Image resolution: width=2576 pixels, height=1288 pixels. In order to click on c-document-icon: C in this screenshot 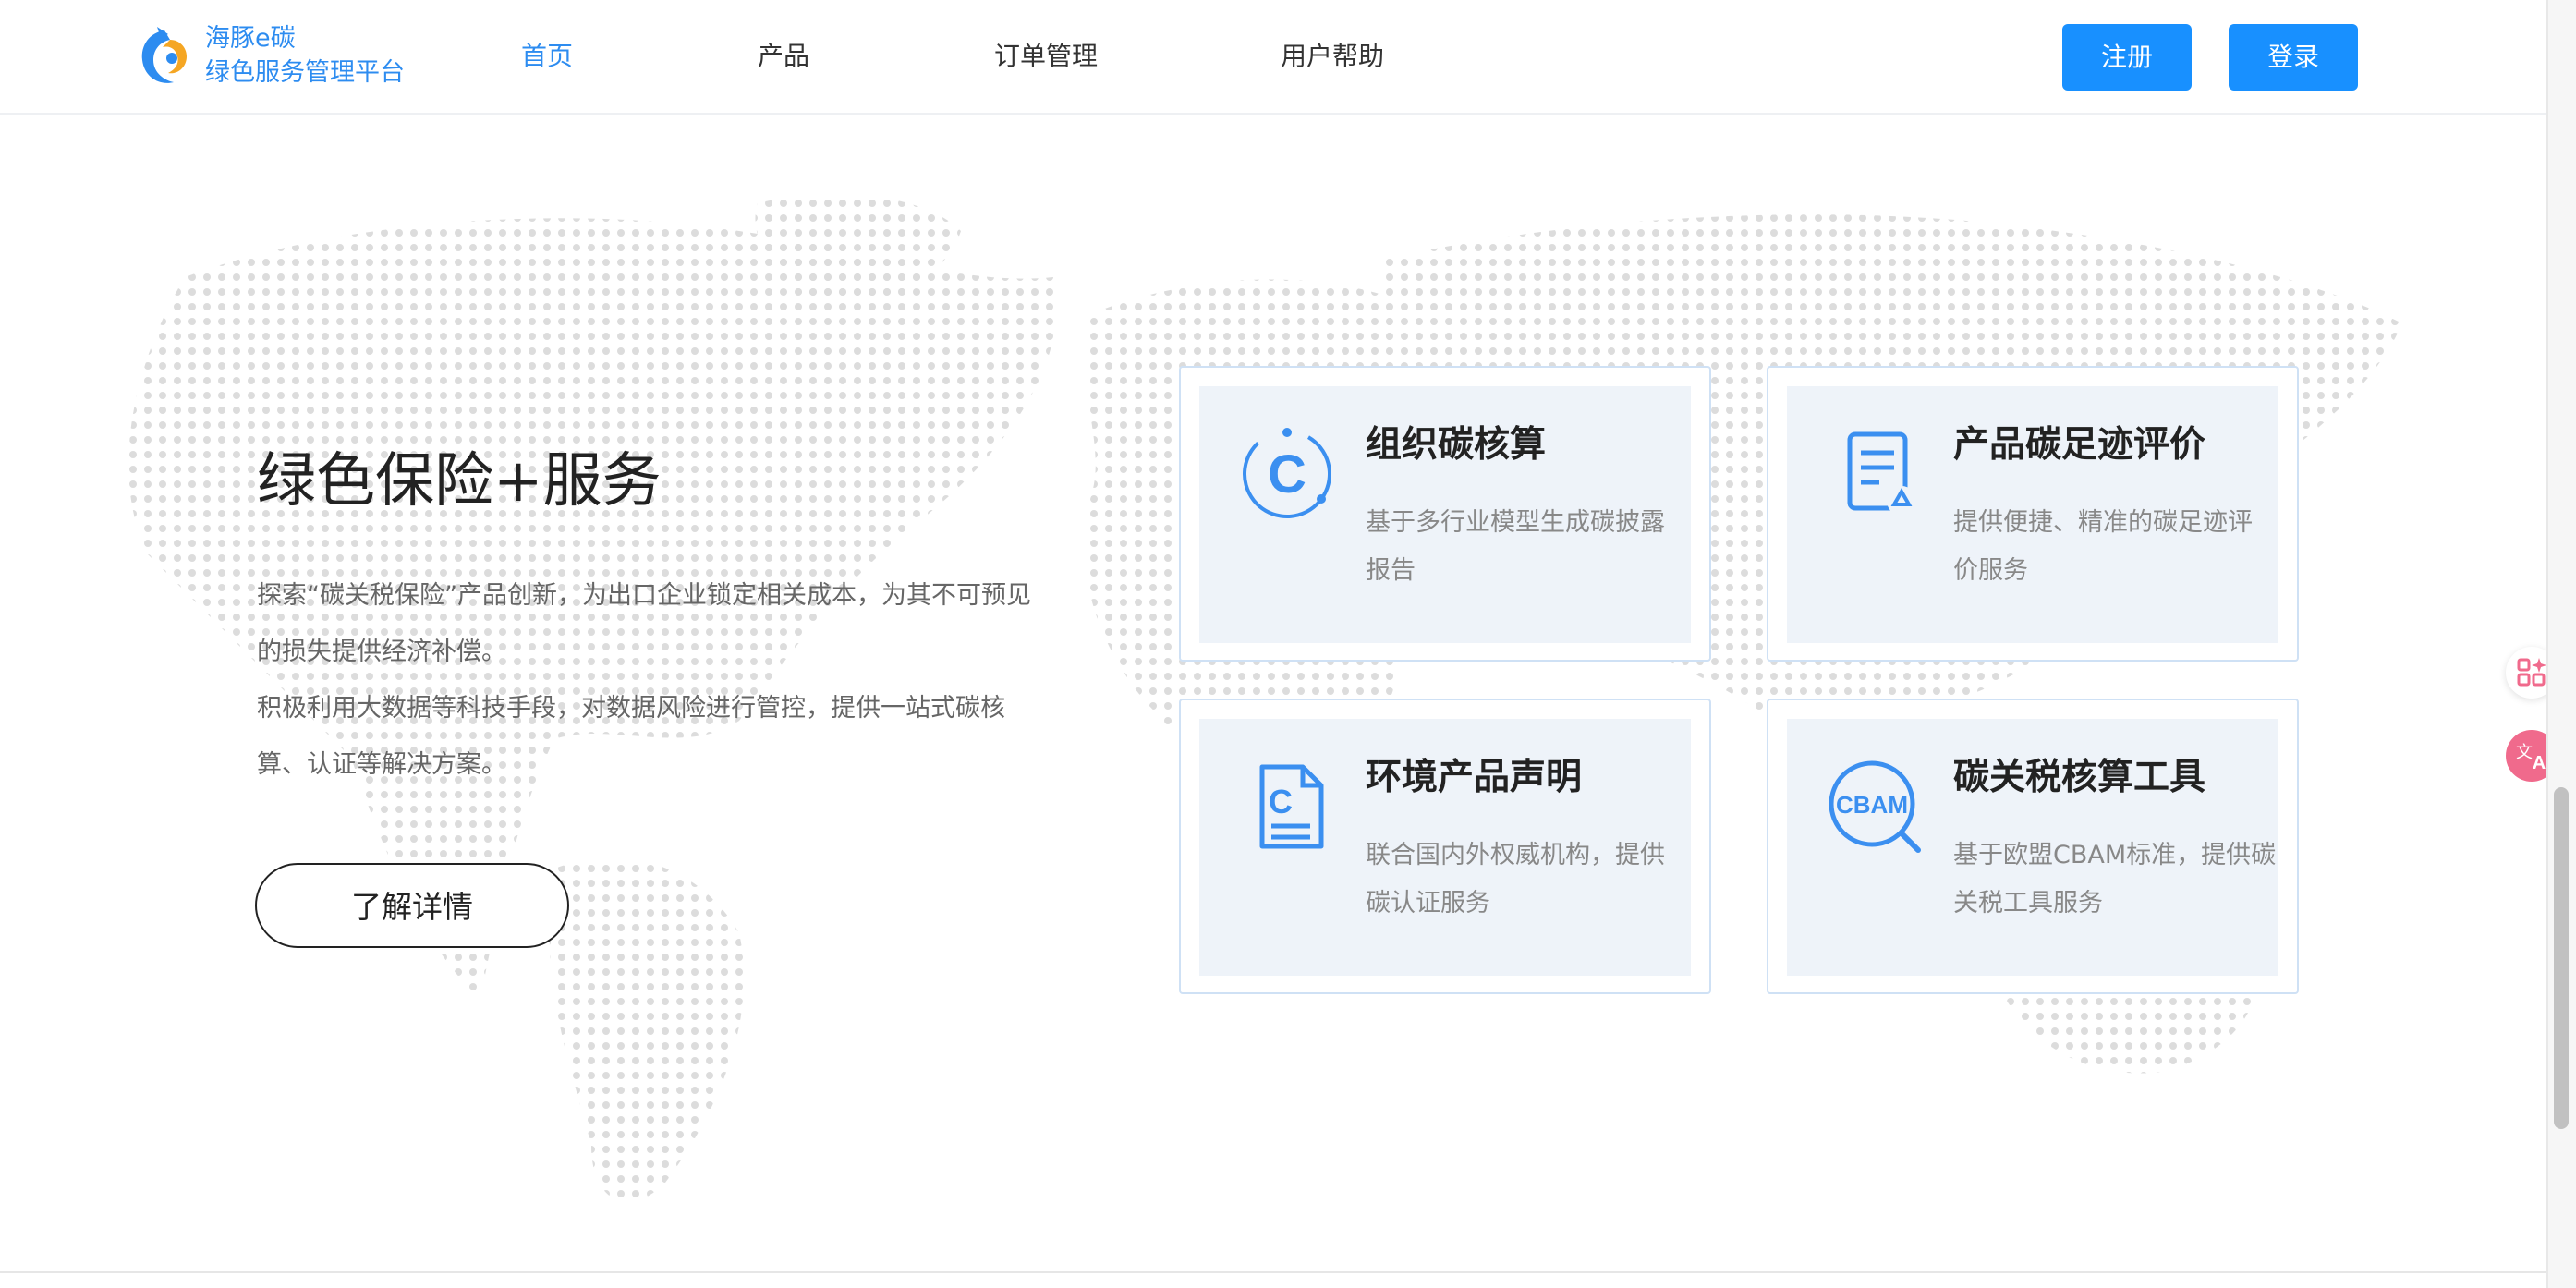, I will do `click(1291, 806)`.